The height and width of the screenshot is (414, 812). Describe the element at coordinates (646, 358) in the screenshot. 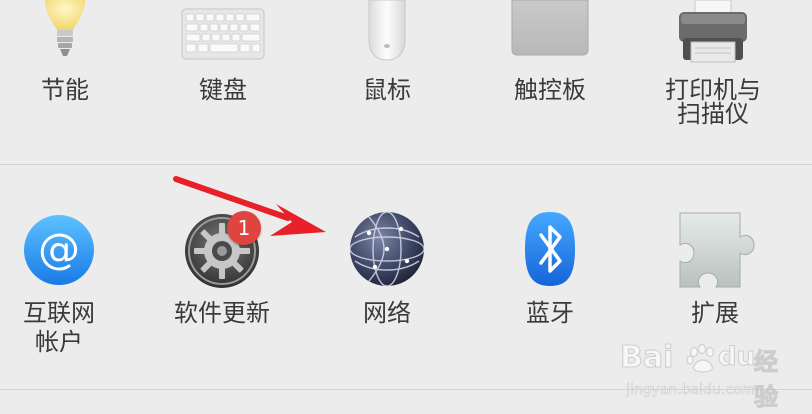

I see `watermark-brand: Bai` at that location.